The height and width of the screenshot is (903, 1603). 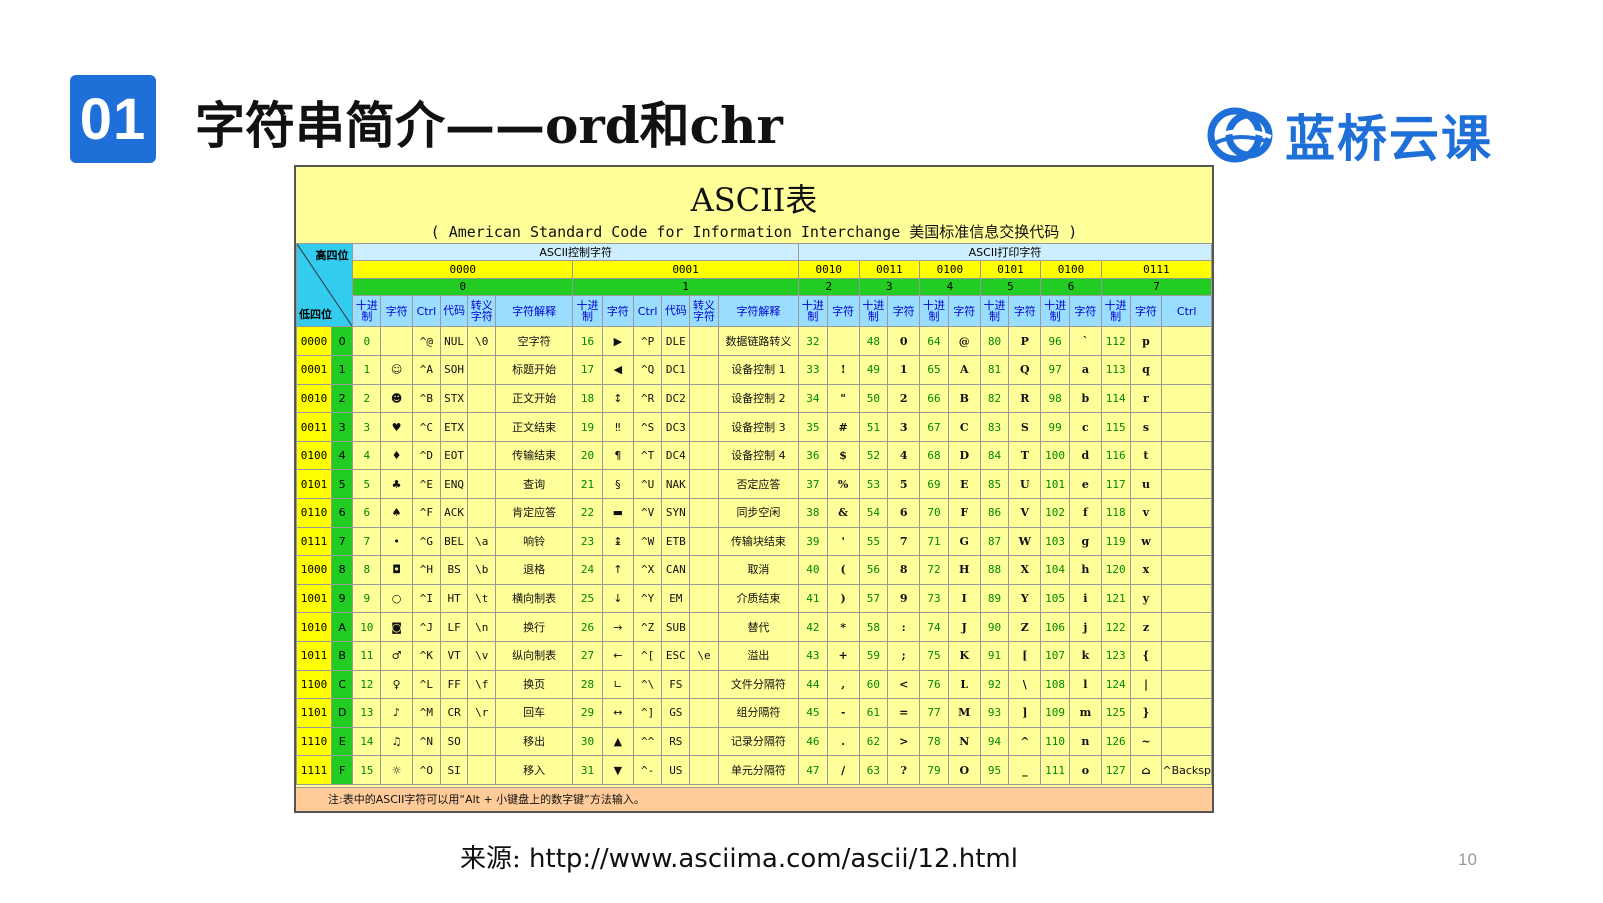 I want to click on table-cell: M, so click(x=964, y=713).